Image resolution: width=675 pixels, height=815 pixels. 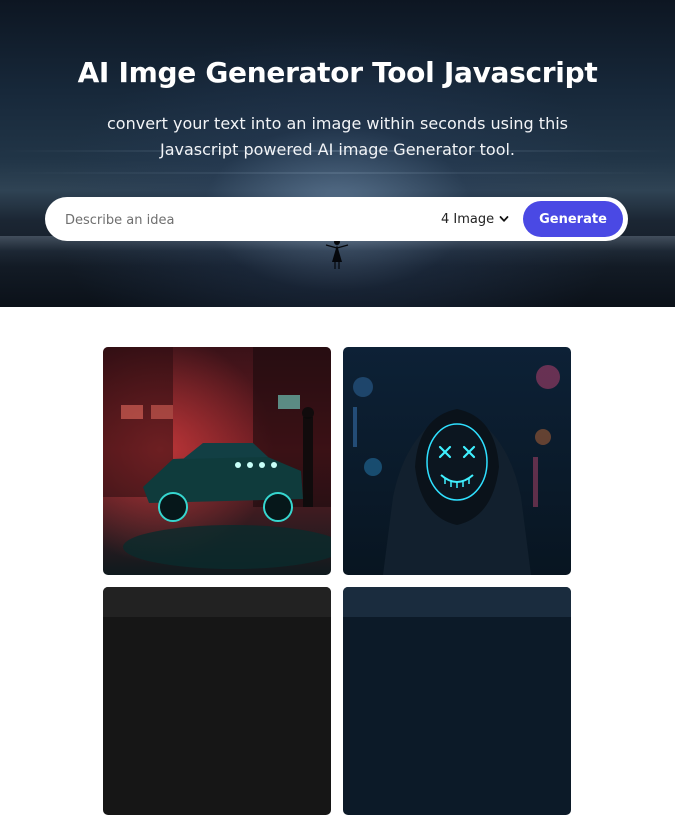 I want to click on cyberpunk-car-street-image, so click(x=217, y=461).